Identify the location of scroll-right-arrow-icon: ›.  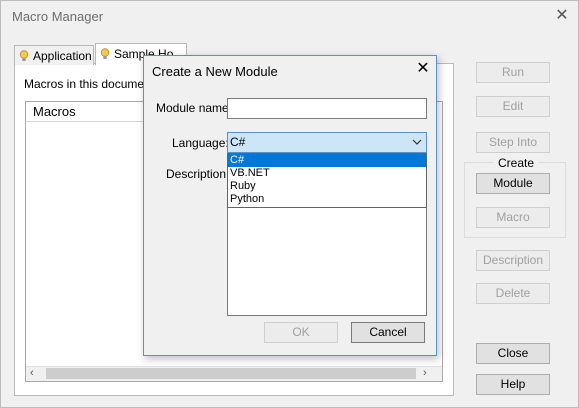
(429, 373).